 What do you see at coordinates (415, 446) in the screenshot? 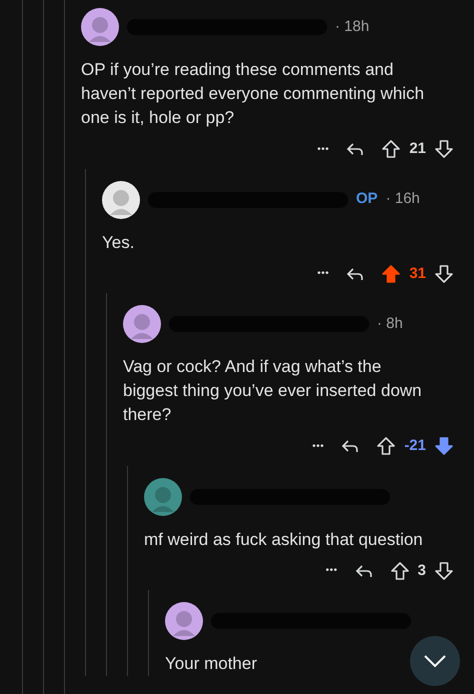
I see `vote-count: -21` at bounding box center [415, 446].